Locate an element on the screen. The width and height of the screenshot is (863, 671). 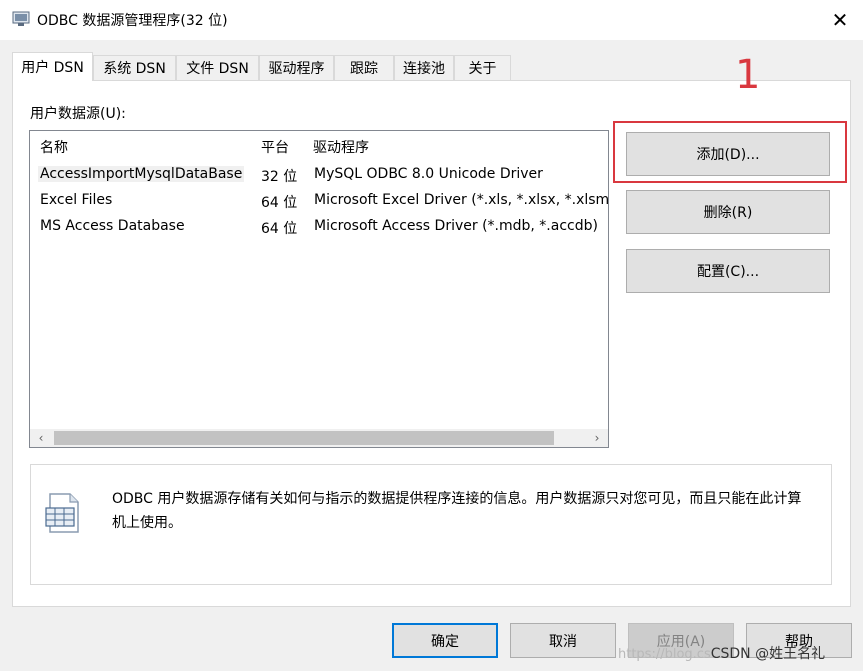
dsn-driver: Microsoft Access Driver (*.mdb, *.accdb) is located at coordinates (456, 226).